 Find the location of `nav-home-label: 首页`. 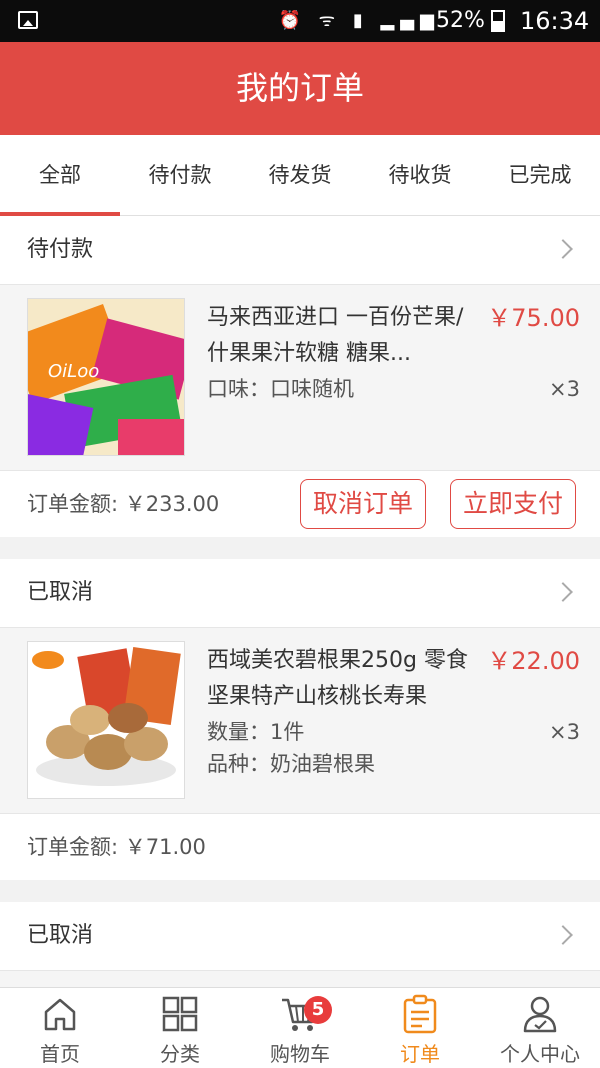

nav-home-label: 首页 is located at coordinates (60, 1054).